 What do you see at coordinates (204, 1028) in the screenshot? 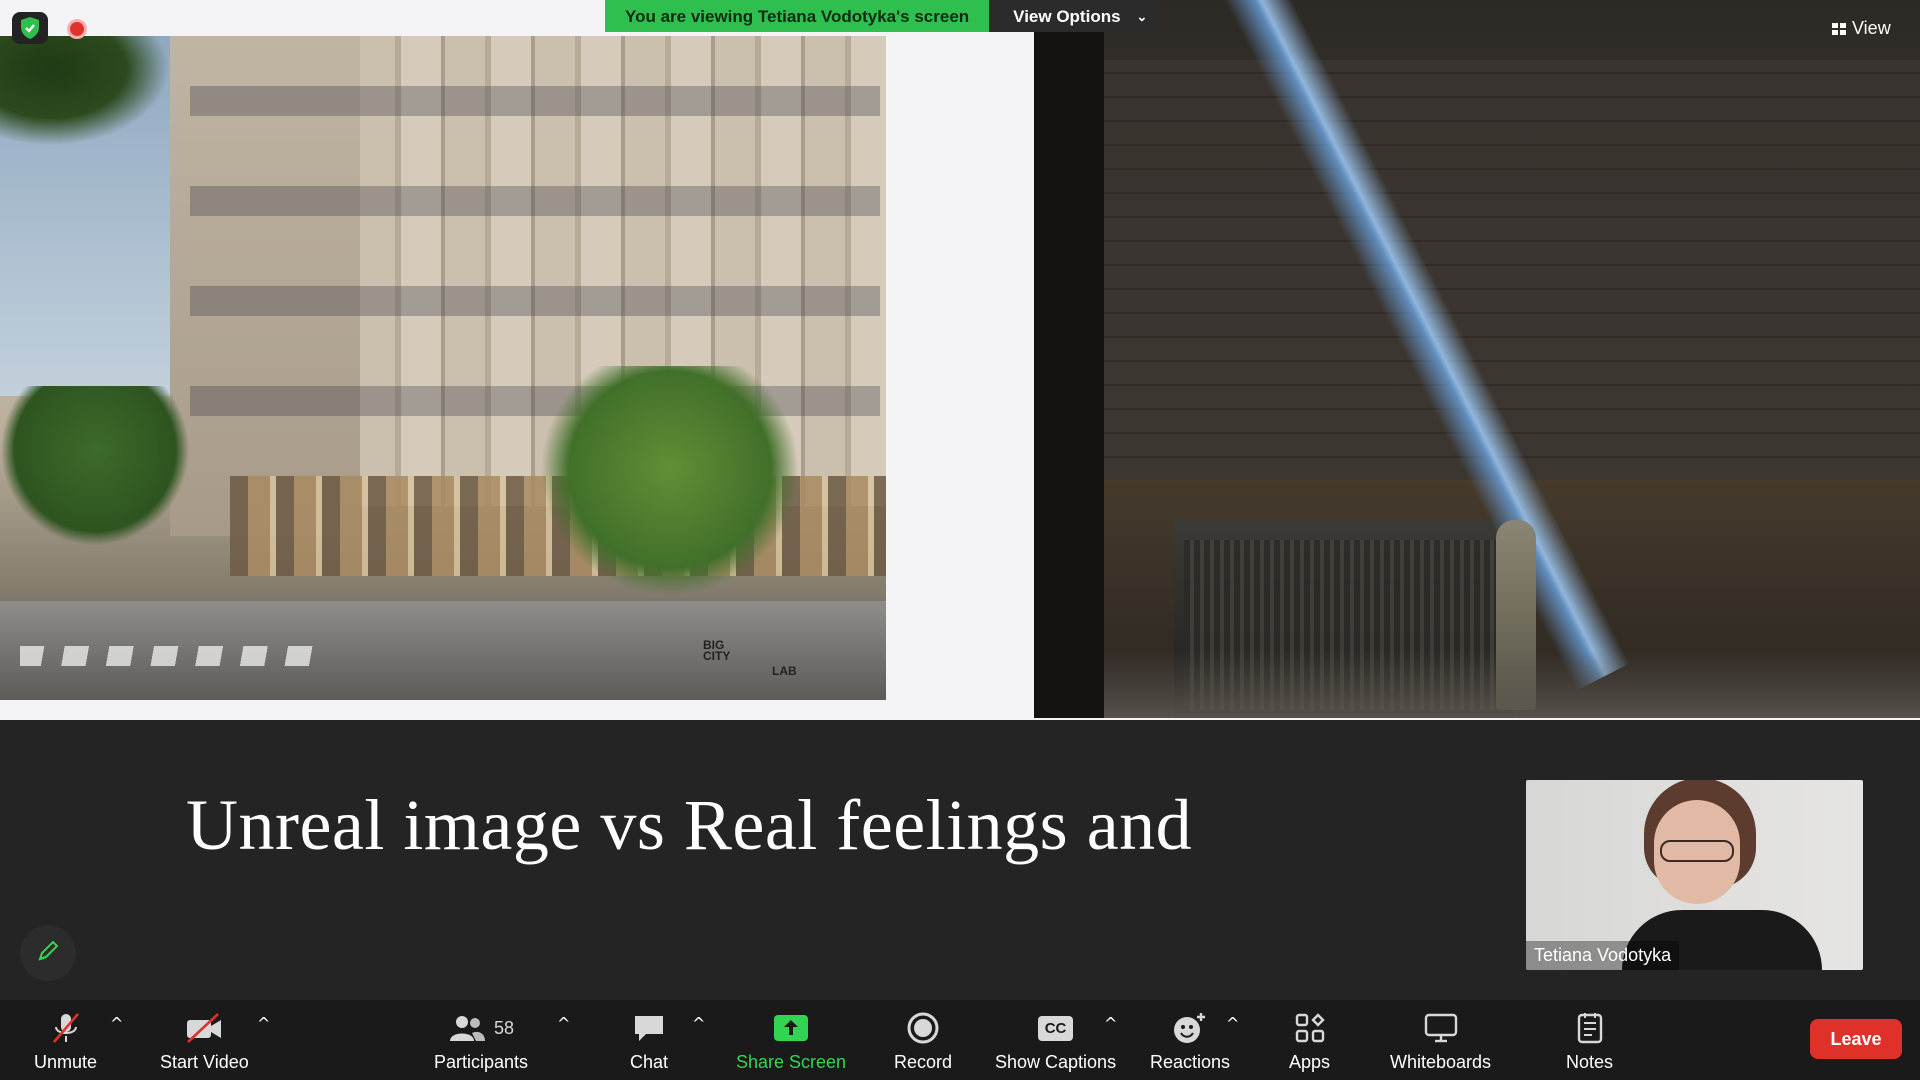
I see `video-off-icon` at bounding box center [204, 1028].